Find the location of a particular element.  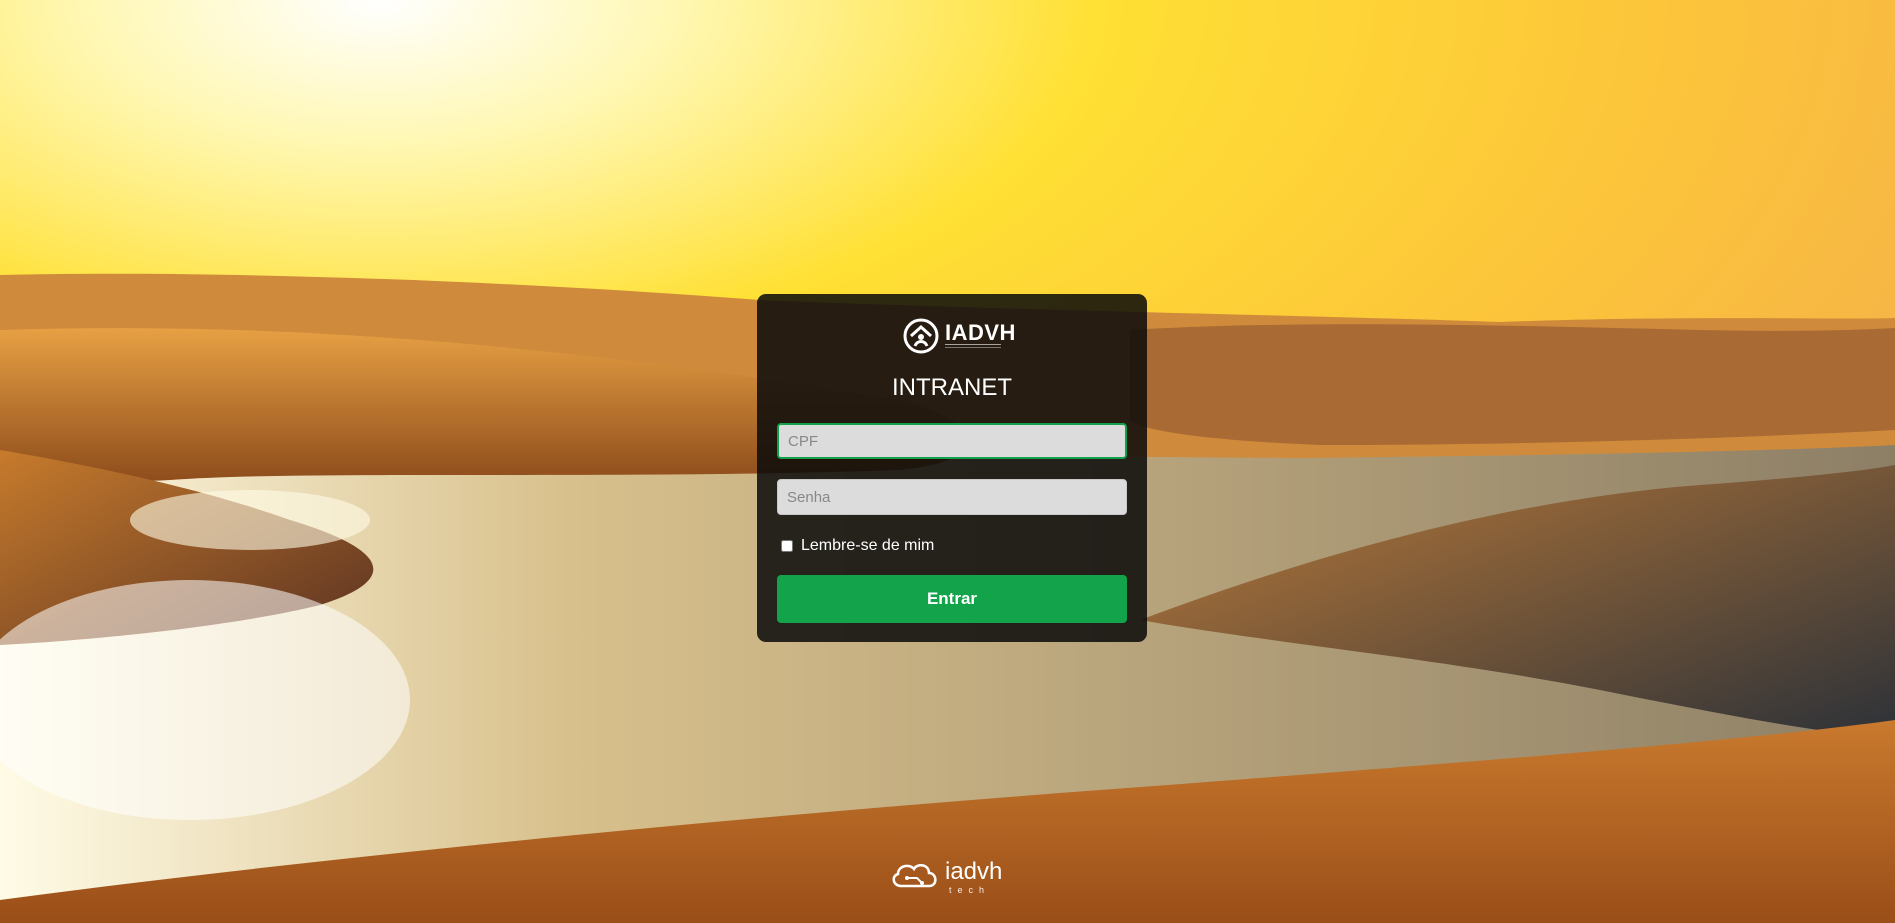

footer-brand: iadvh is located at coordinates (974, 871).